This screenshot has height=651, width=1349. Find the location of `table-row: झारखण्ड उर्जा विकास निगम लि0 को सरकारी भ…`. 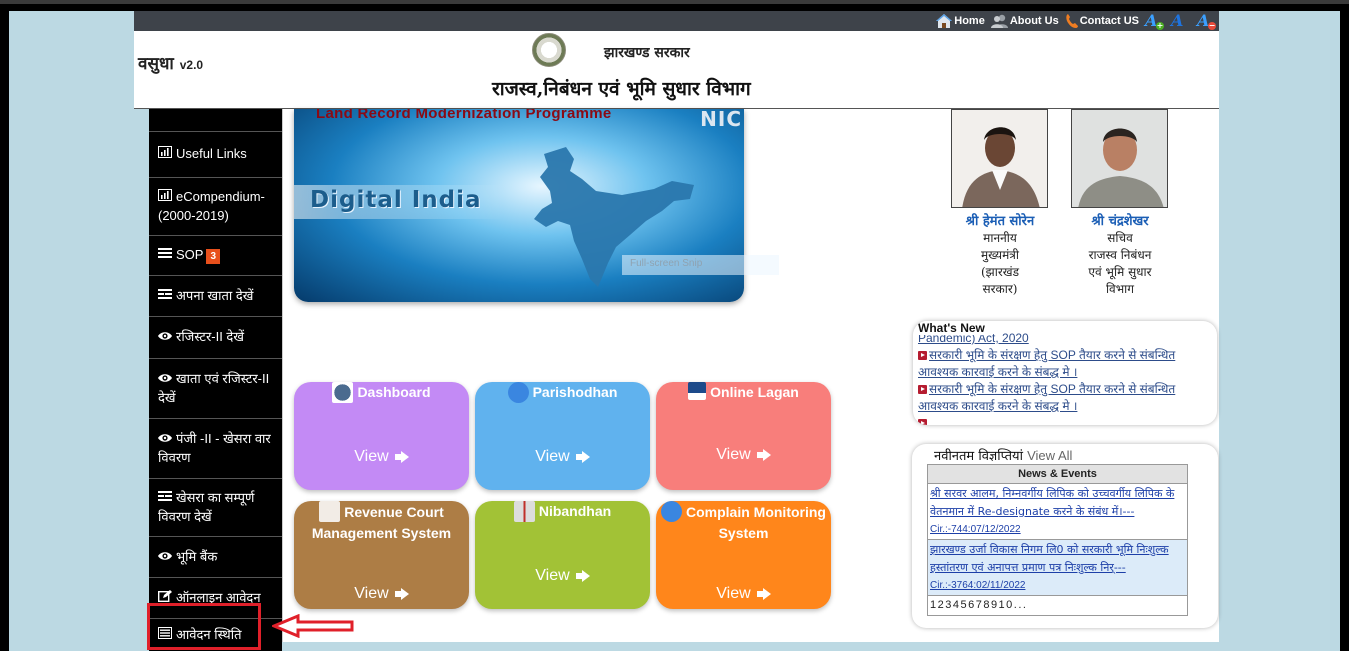

table-row: झारखण्ड उर्जा विकास निगम लि0 को सरकारी भ… is located at coordinates (1057, 567).